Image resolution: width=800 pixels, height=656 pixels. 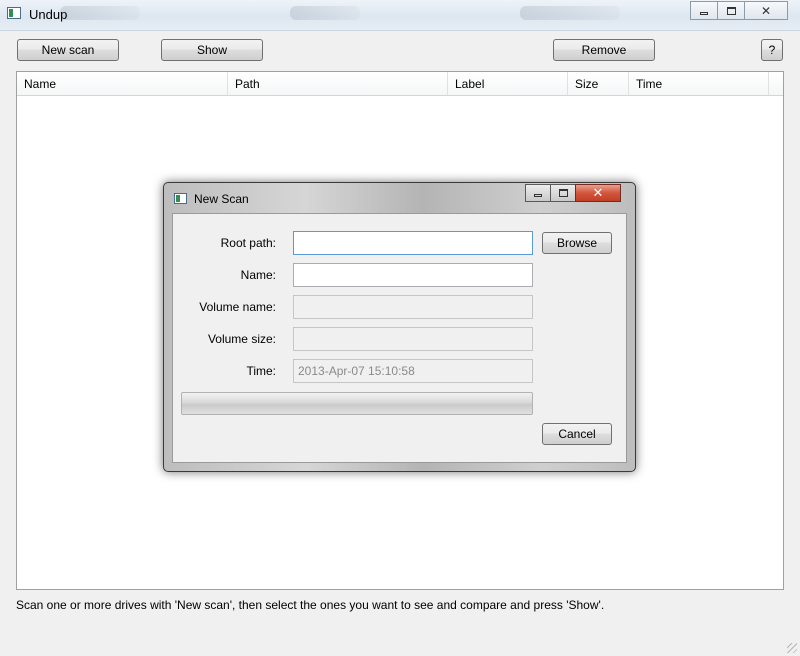 What do you see at coordinates (122, 83) in the screenshot?
I see `column-header-name: Name` at bounding box center [122, 83].